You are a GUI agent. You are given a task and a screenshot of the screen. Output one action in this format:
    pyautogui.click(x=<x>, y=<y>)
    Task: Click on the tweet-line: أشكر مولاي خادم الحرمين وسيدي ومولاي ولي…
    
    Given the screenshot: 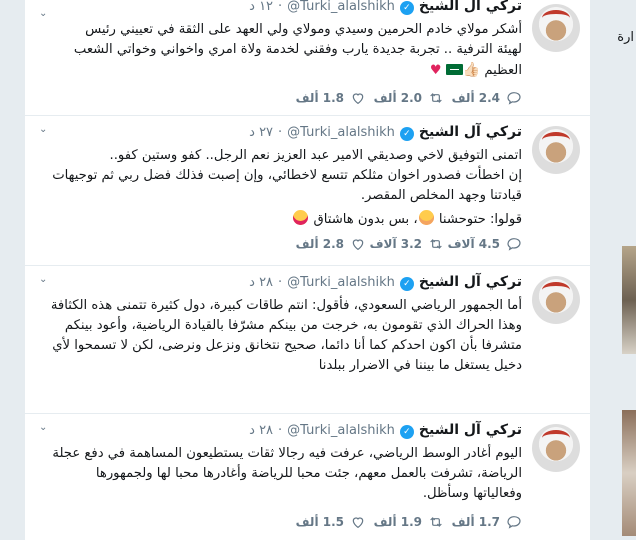 What is the action you would take?
    pyautogui.click(x=303, y=29)
    